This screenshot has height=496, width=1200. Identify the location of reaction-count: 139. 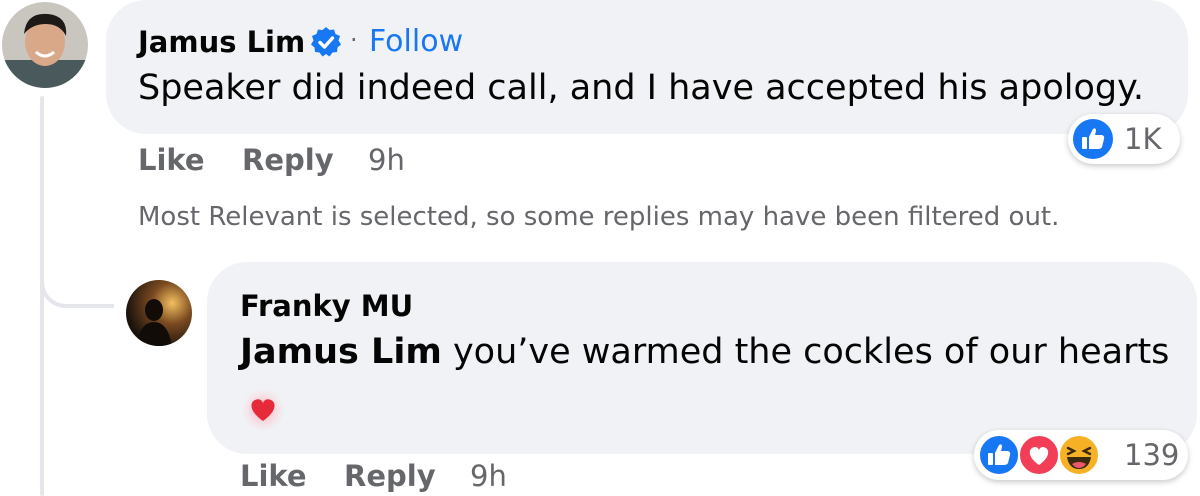
(1152, 455).